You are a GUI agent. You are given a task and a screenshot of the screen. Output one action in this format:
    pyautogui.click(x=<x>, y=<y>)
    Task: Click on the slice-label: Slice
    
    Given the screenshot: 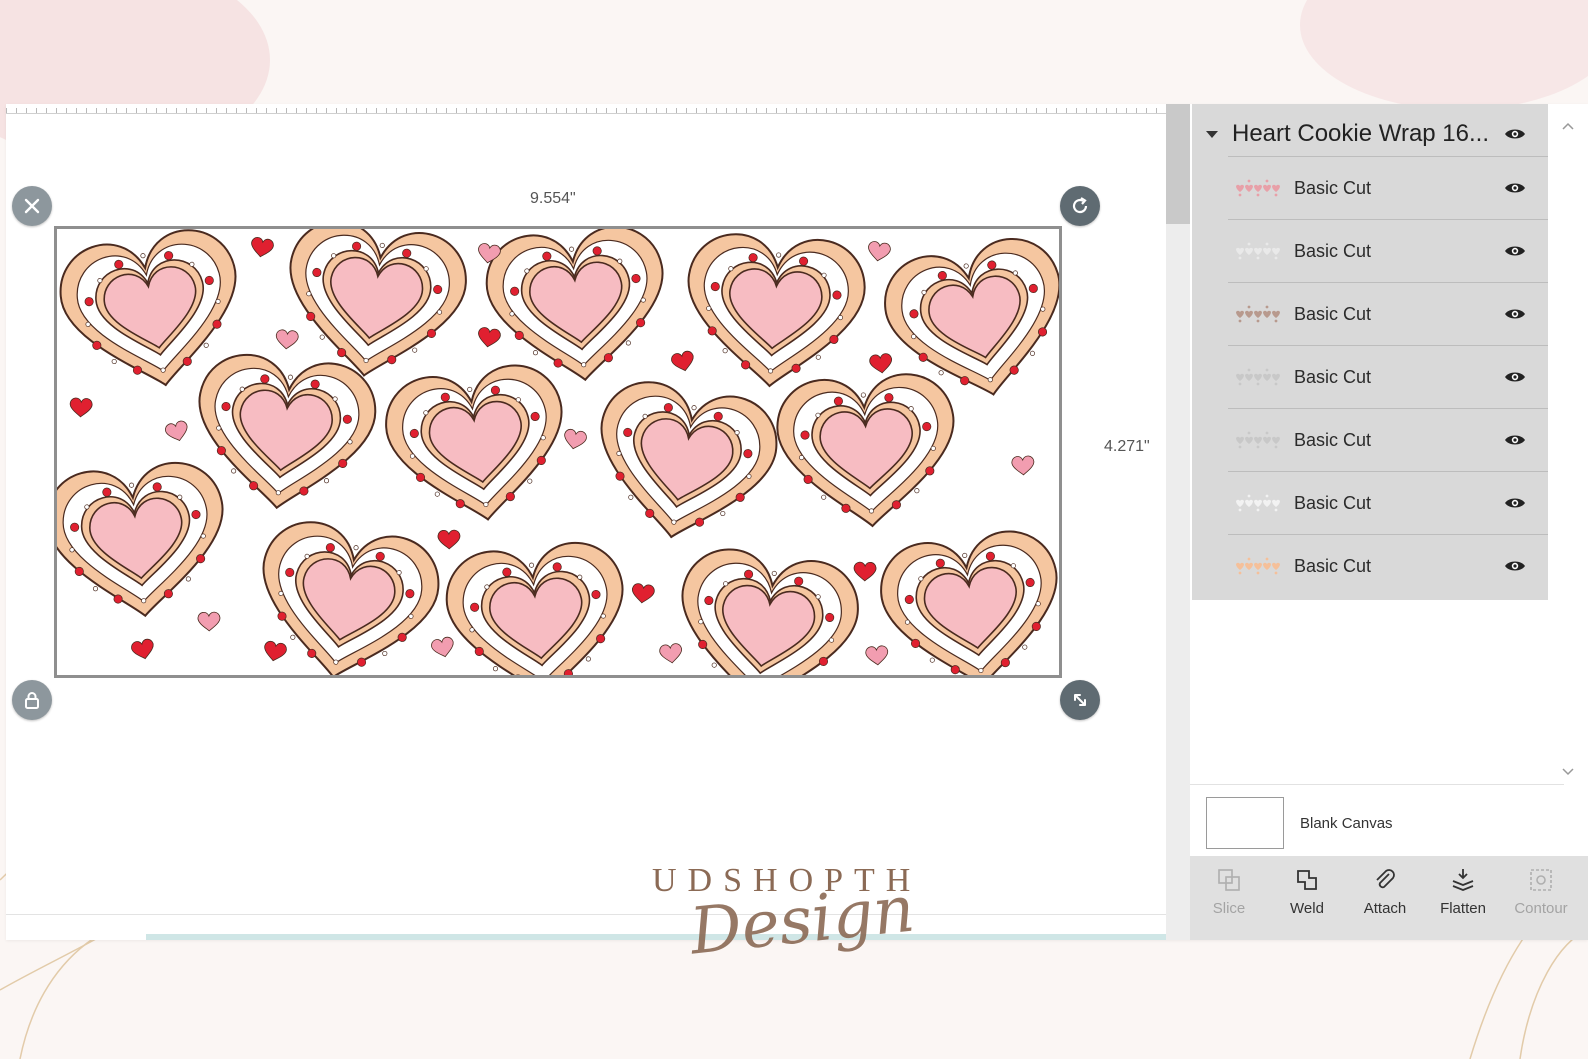 What is the action you would take?
    pyautogui.click(x=1229, y=908)
    